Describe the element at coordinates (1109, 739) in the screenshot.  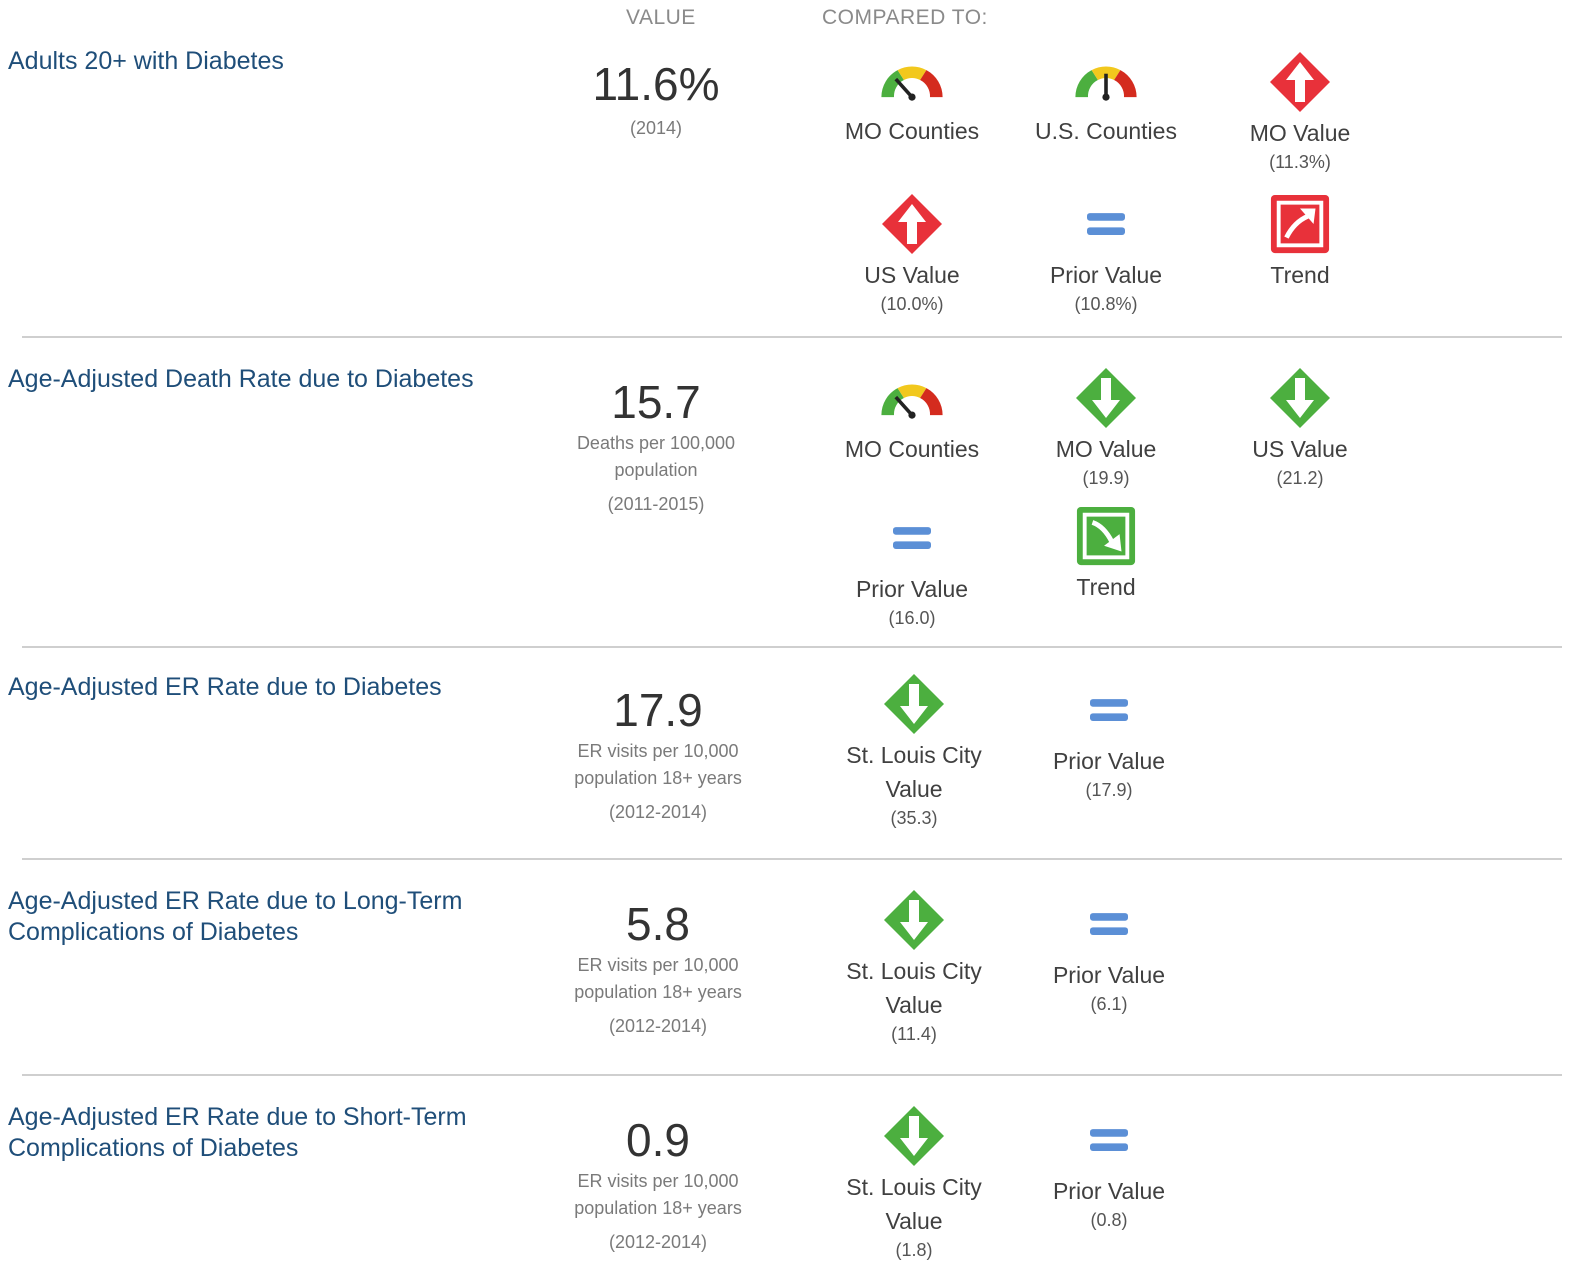
I see `comparison-prior-value: Prior Value (17.9)` at that location.